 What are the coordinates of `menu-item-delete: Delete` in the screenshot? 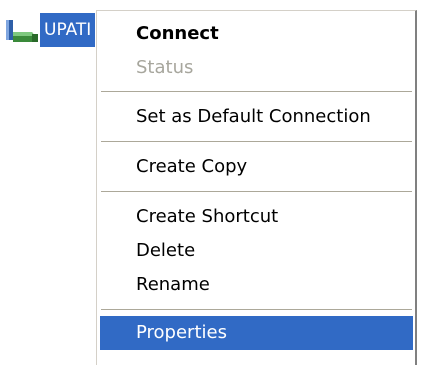 It's located at (256, 251).